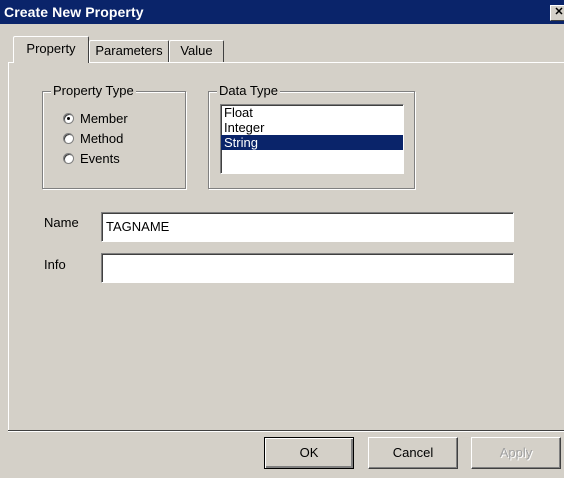 This screenshot has width=564, height=478. What do you see at coordinates (104, 118) in the screenshot?
I see `radio-label: Member` at bounding box center [104, 118].